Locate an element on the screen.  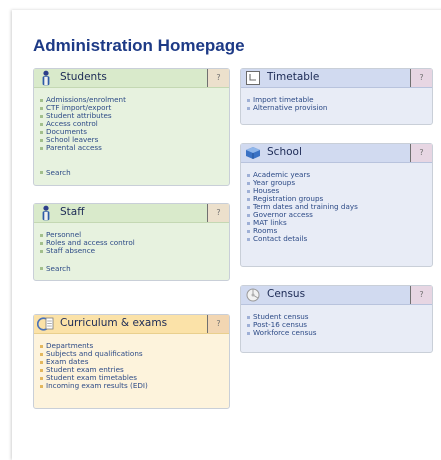
page-title: Administration Homepage is located at coordinates (139, 45).